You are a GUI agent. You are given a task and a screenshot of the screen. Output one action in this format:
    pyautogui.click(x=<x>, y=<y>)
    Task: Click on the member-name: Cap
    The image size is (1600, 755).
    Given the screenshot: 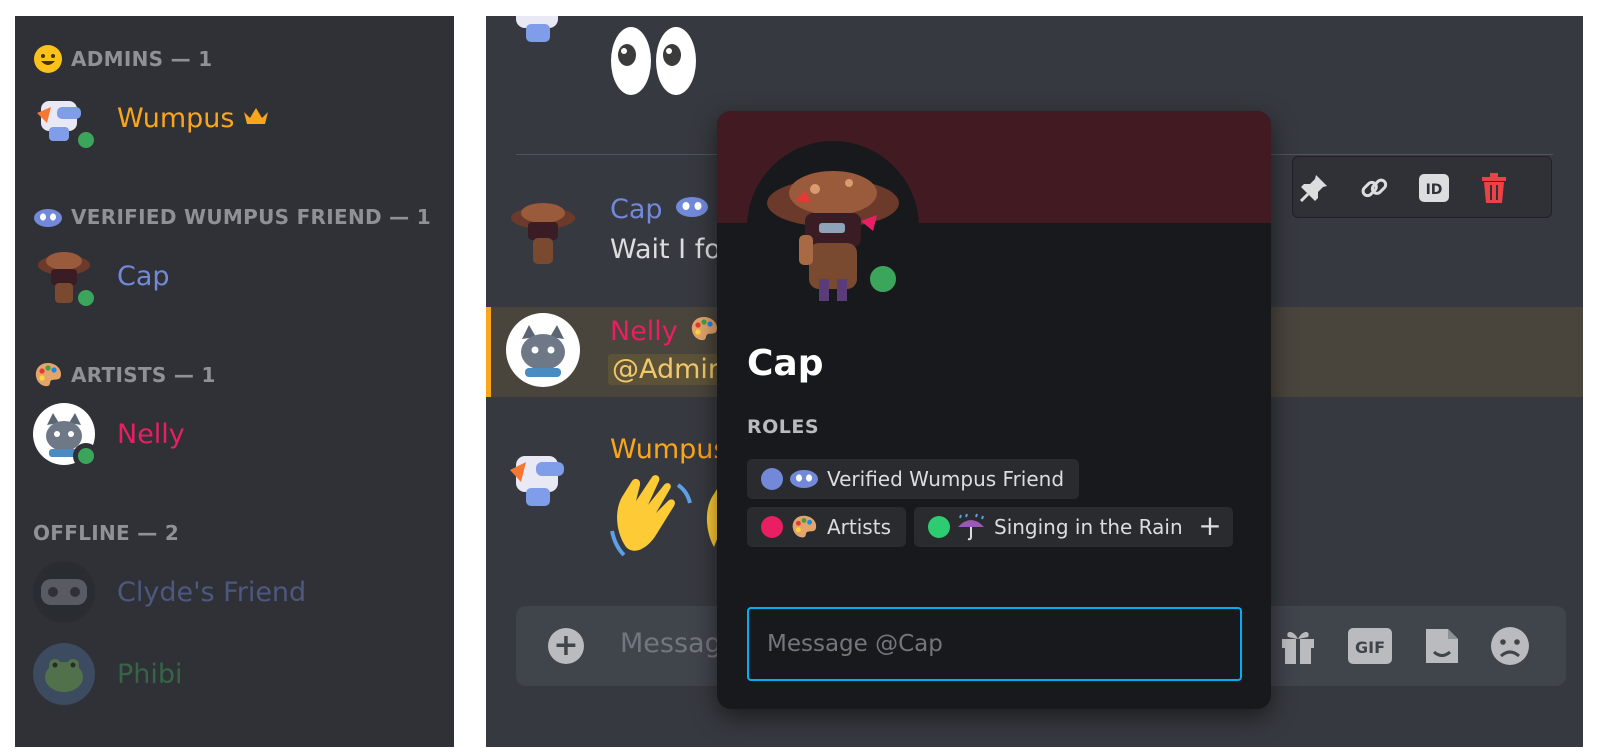 What is the action you would take?
    pyautogui.click(x=143, y=276)
    